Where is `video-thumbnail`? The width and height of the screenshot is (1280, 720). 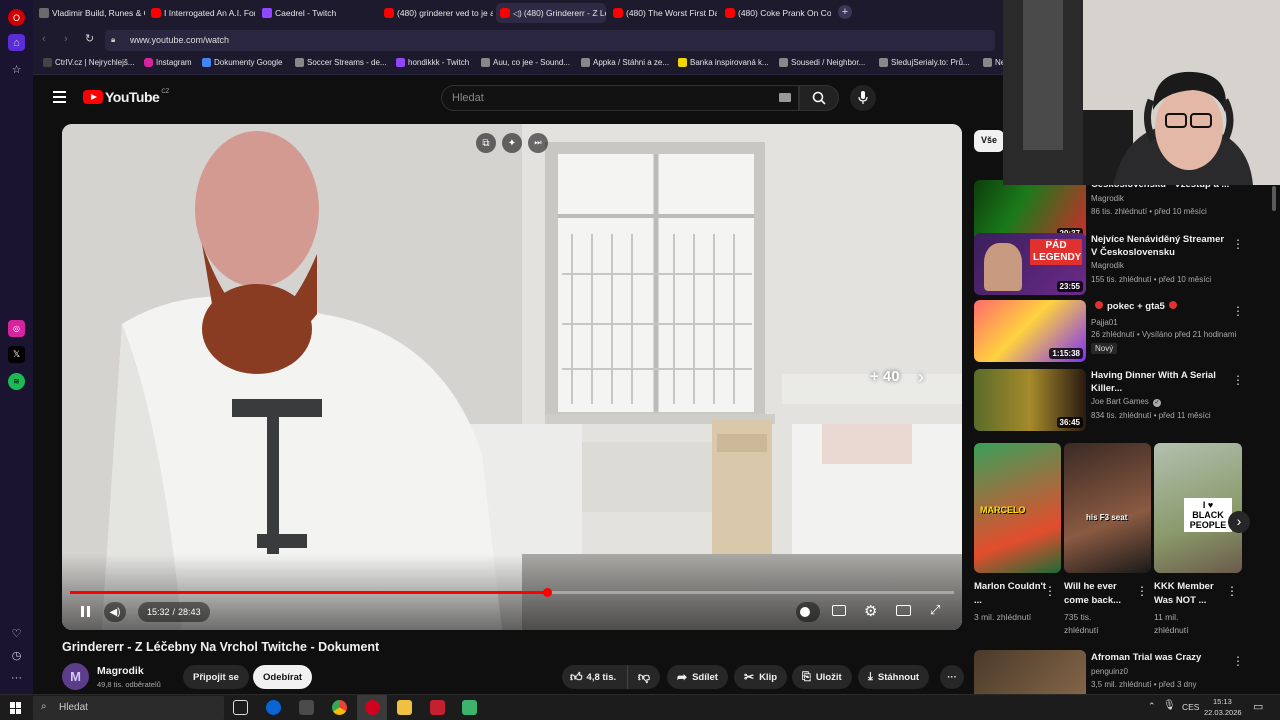
video-thumbnail is located at coordinates (1030, 672).